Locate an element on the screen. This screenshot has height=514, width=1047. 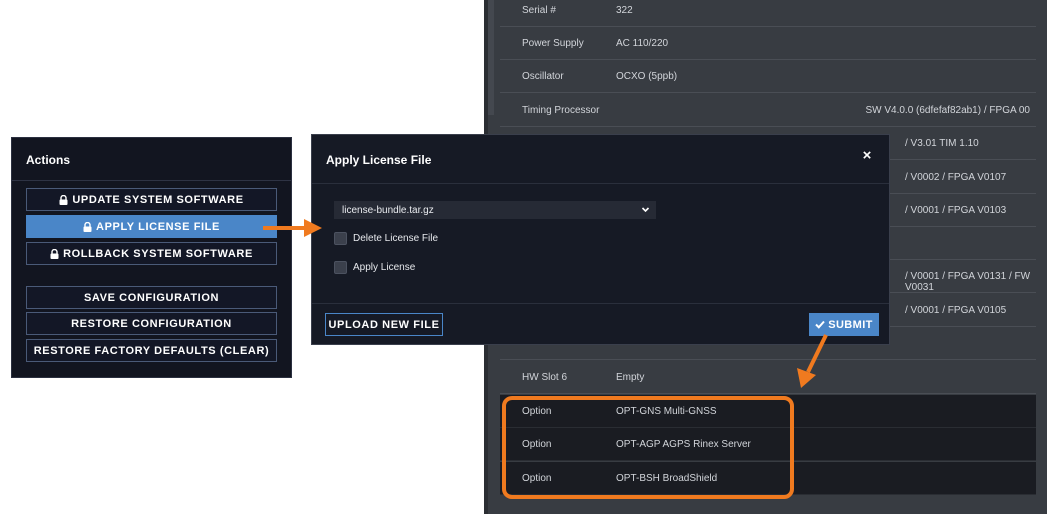
apply-license-file-button: APPLY LICENSE FILE is located at coordinates (151, 226).